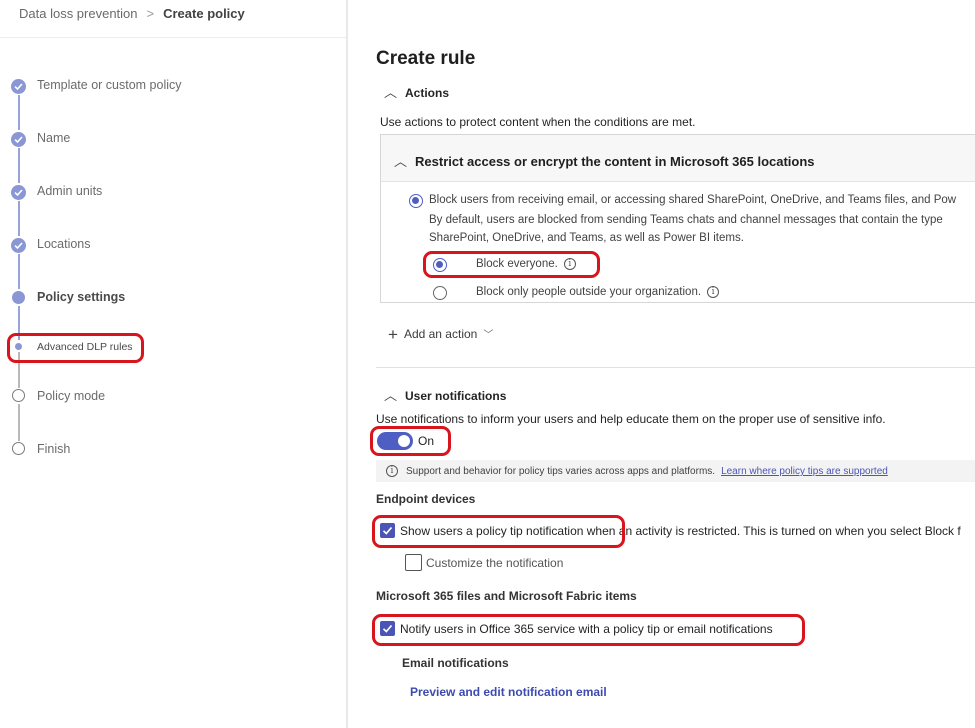 This screenshot has width=975, height=728. Describe the element at coordinates (64, 244) in the screenshot. I see `step-locations: Locations` at that location.